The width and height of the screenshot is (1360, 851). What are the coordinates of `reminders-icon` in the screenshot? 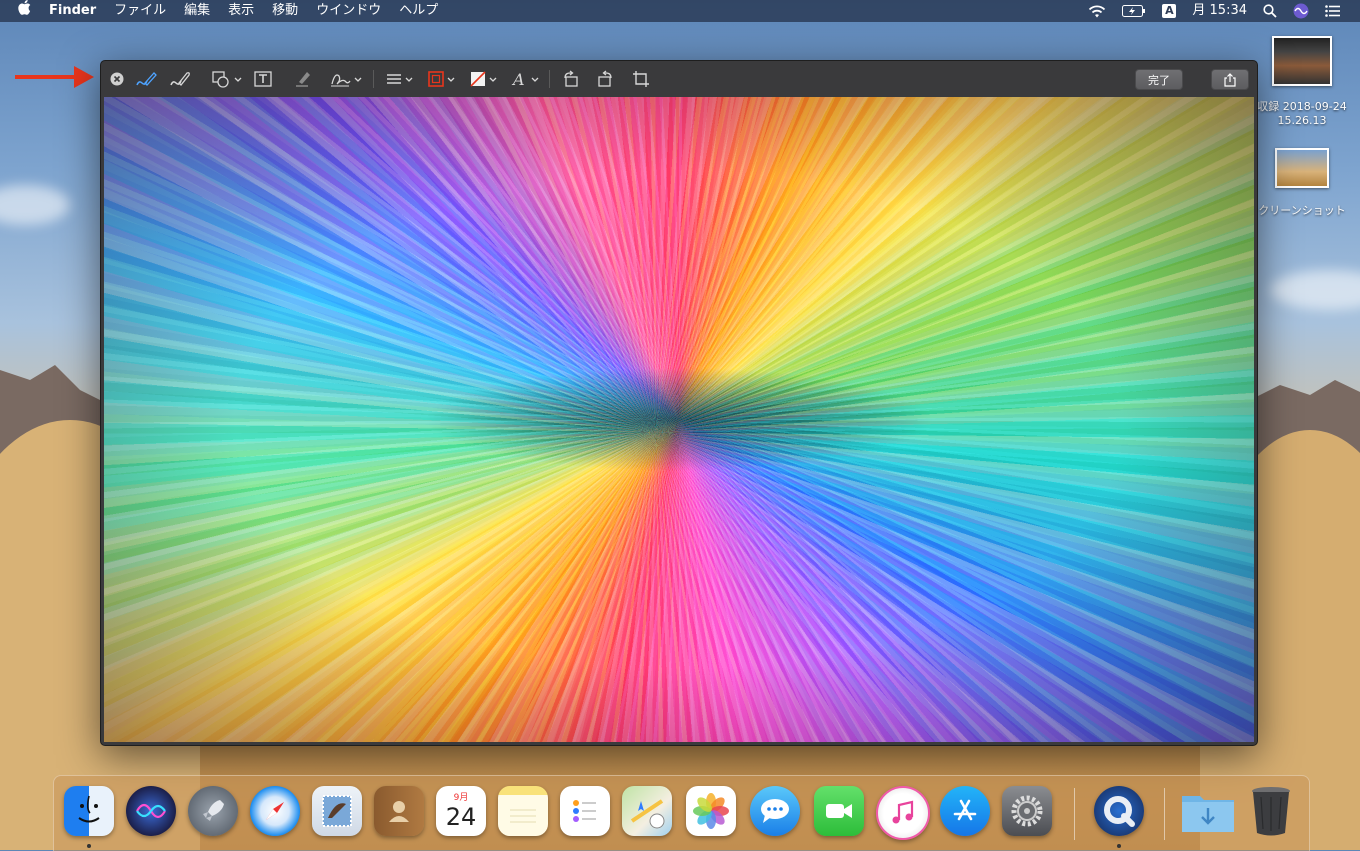 It's located at (584, 811).